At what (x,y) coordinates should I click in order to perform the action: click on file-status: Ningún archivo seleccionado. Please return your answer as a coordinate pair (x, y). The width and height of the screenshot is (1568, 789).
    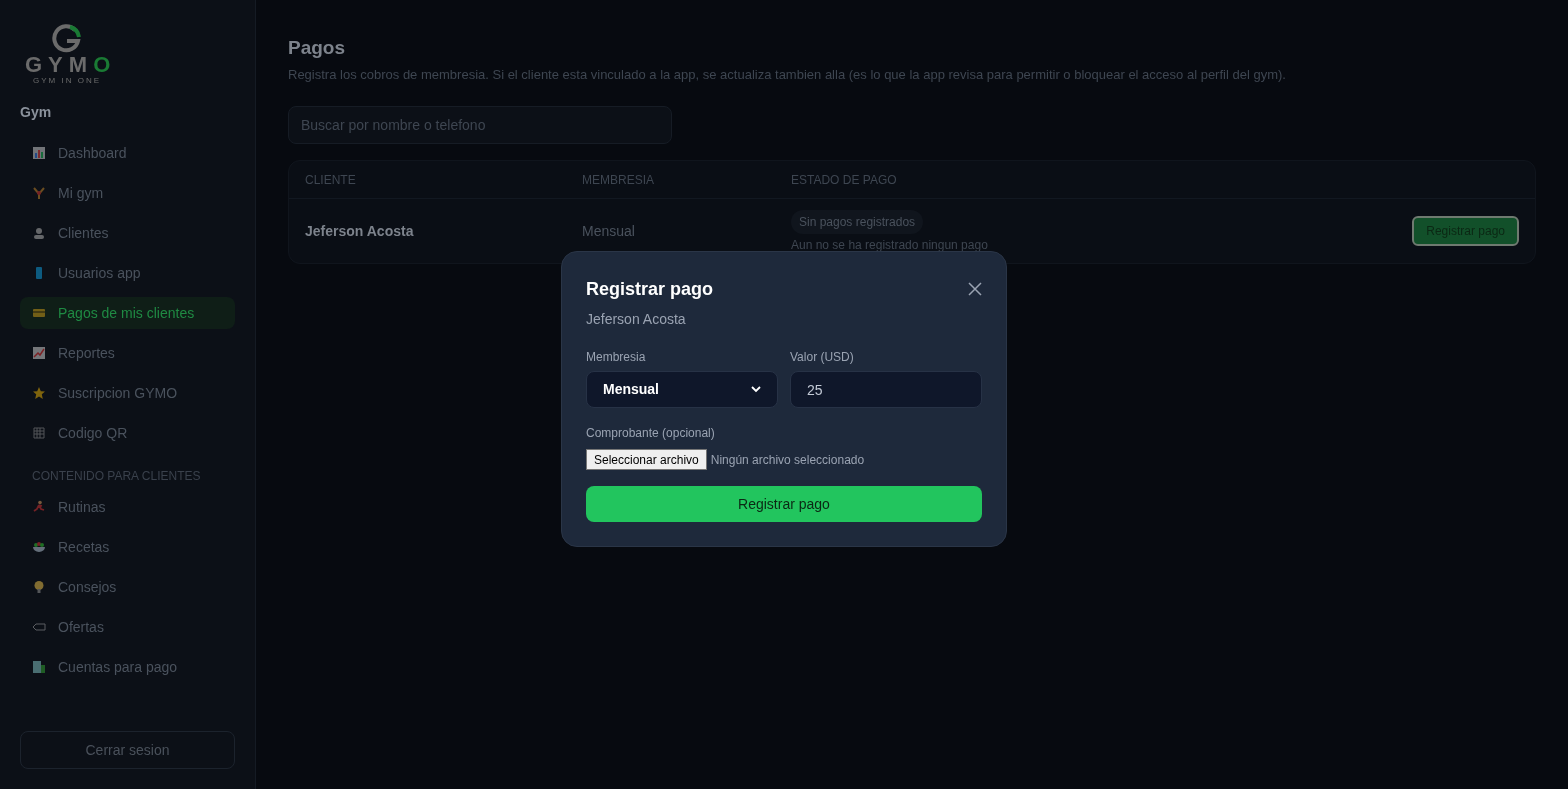
    Looking at the image, I should click on (787, 460).